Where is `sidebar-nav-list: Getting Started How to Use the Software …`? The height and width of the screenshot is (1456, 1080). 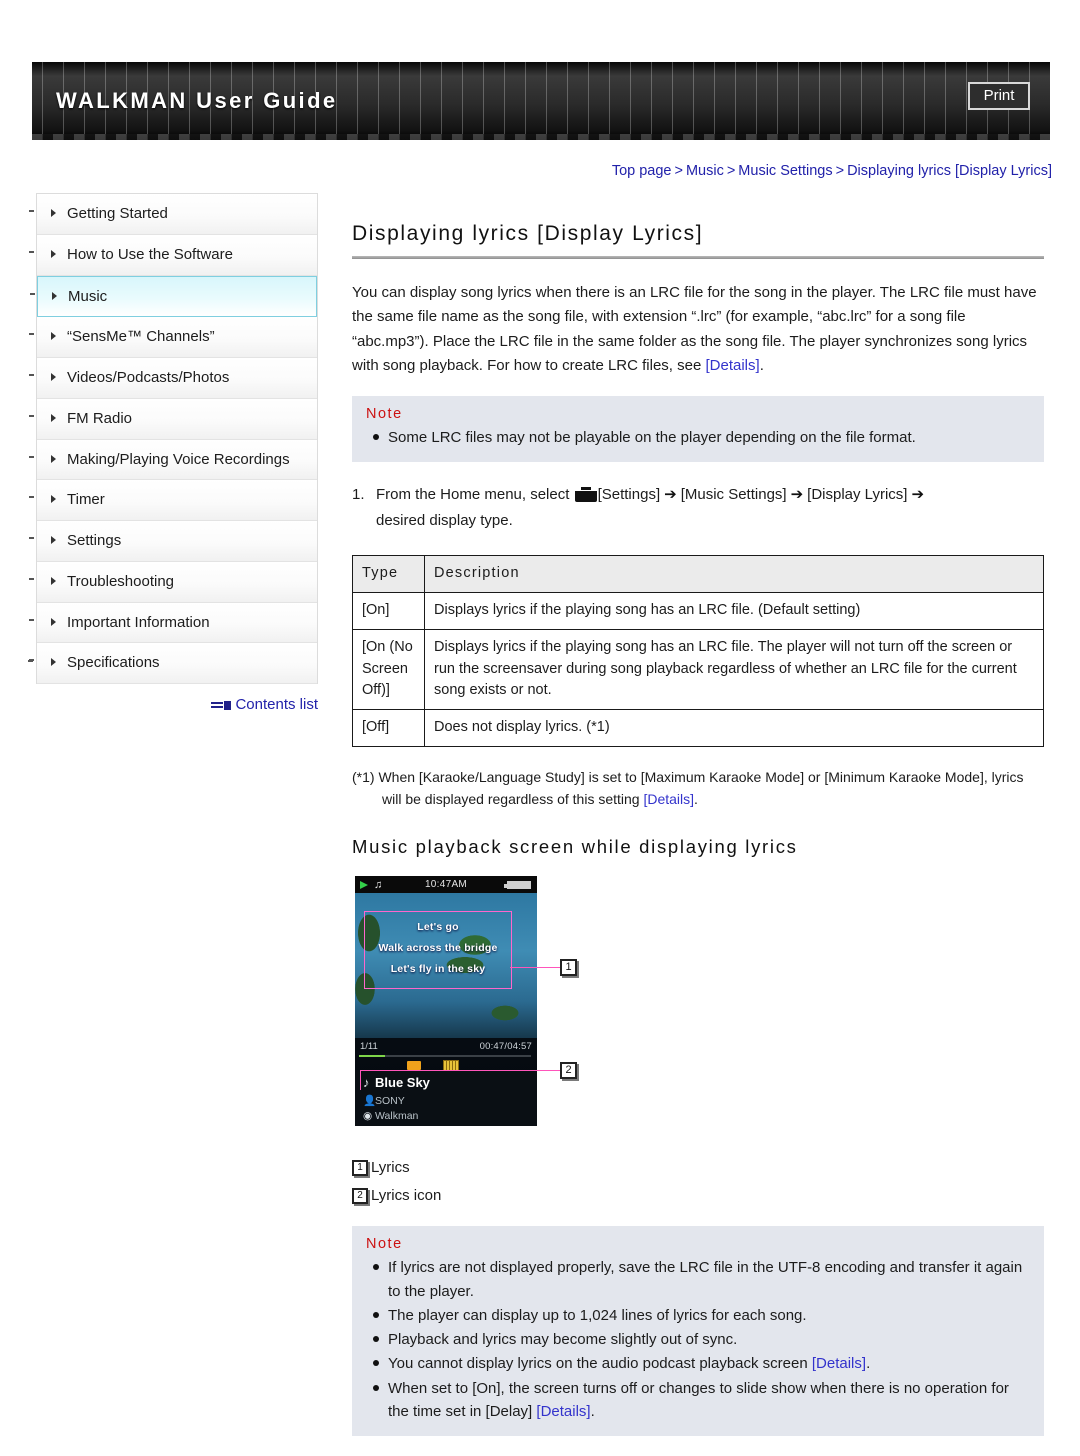 sidebar-nav-list: Getting Started How to Use the Software … is located at coordinates (173, 438).